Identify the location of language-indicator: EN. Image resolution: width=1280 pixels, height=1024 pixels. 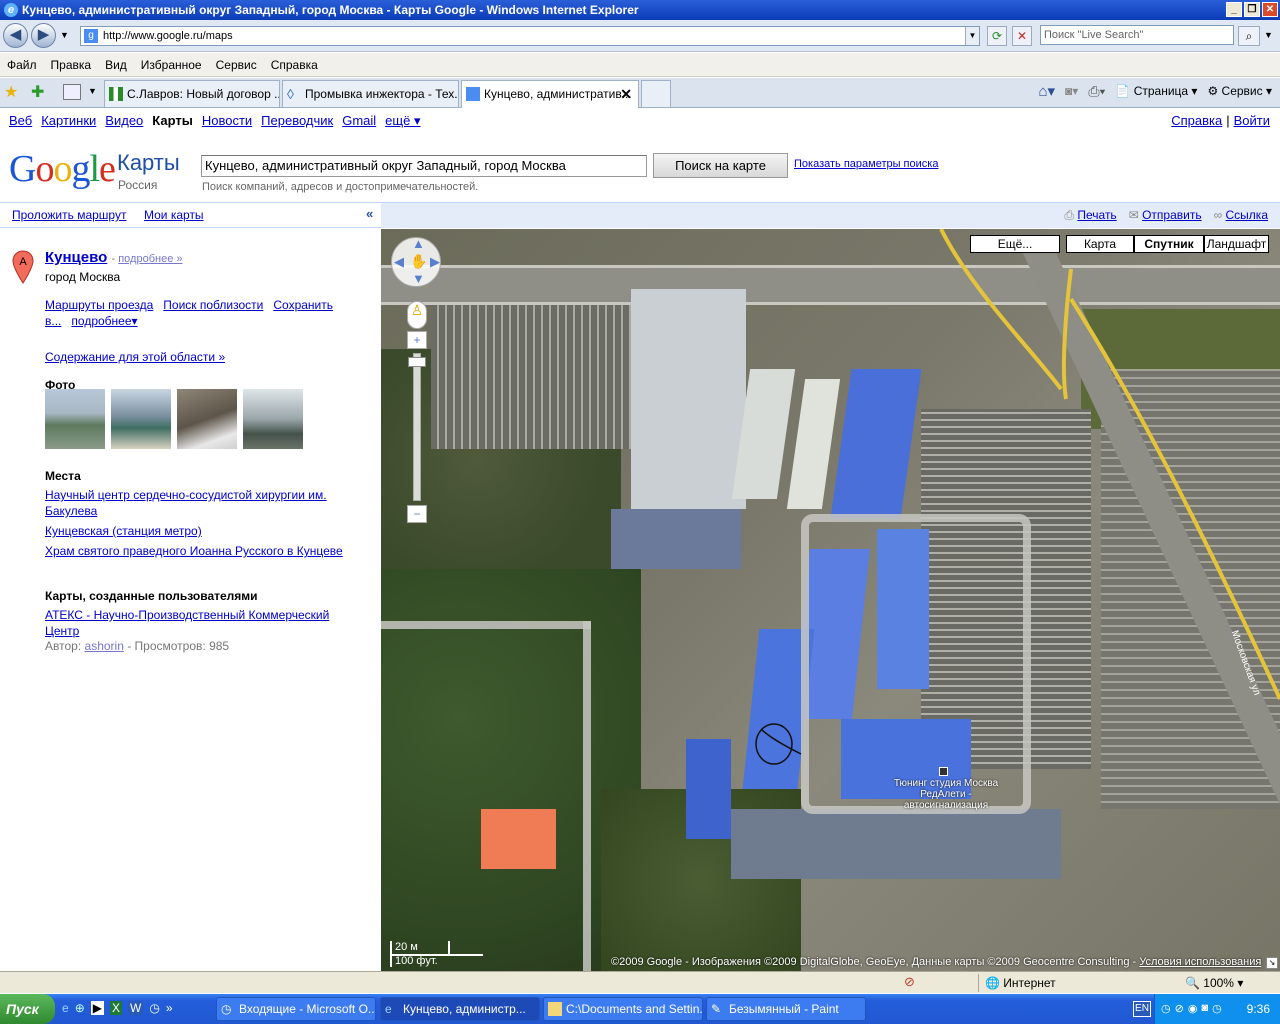
(1142, 1009).